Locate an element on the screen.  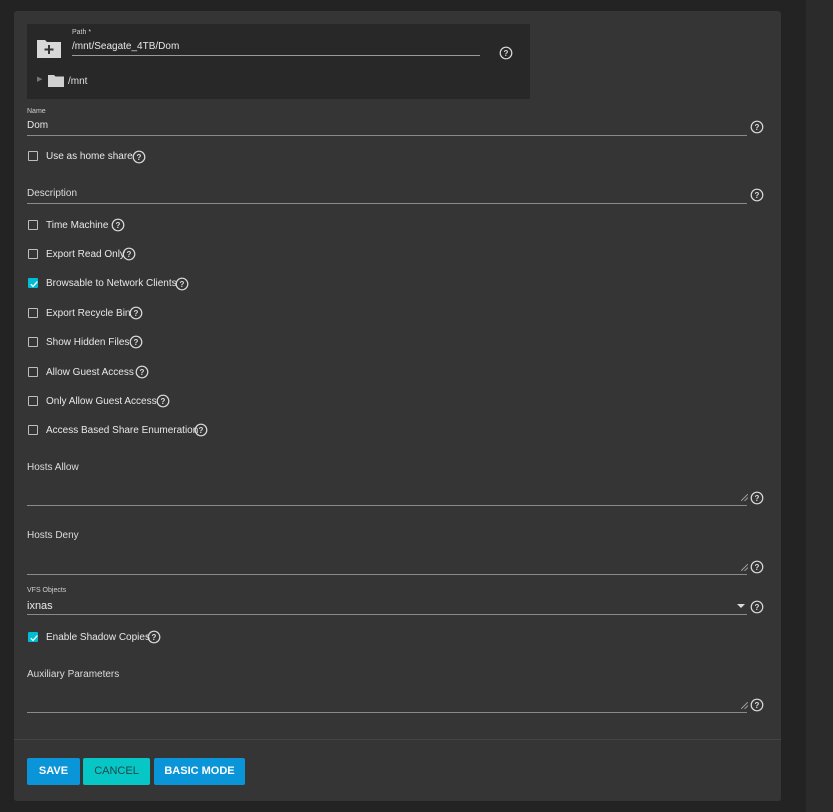
folder-plus-icon is located at coordinates (49, 48).